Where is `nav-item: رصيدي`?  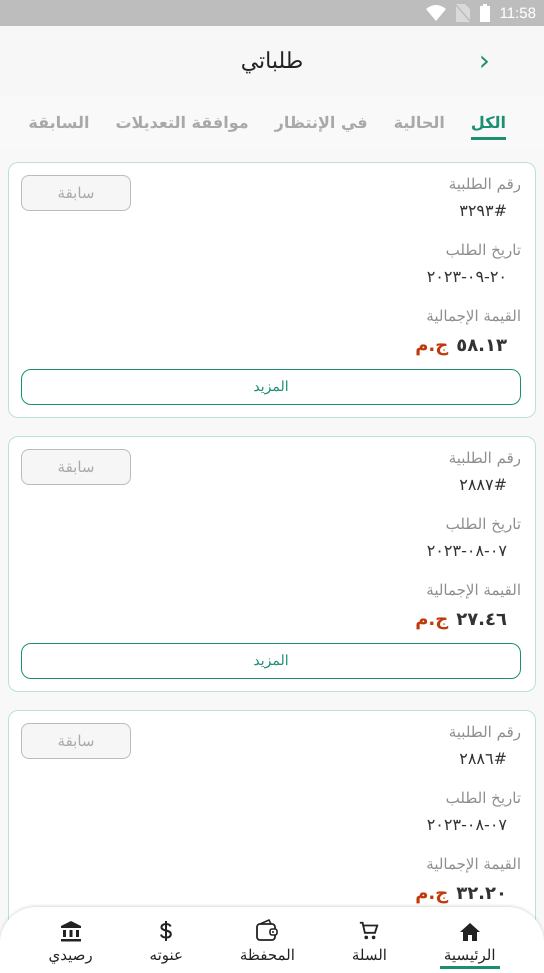 nav-item: رصيدي is located at coordinates (70, 939).